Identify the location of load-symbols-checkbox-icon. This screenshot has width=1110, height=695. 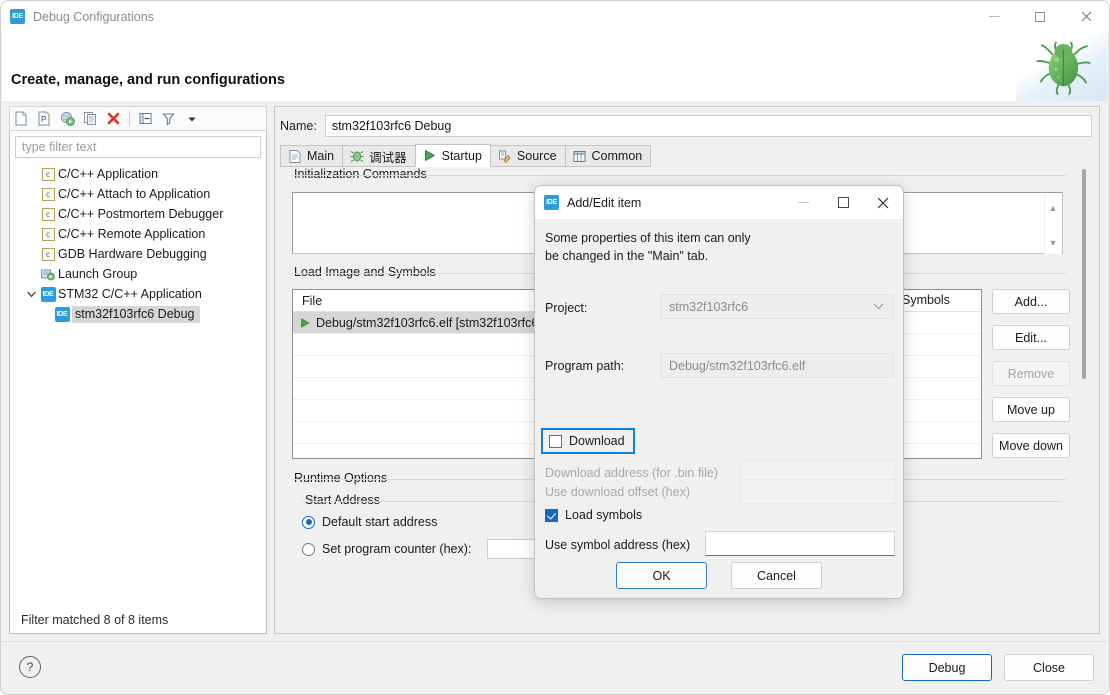
(551, 515).